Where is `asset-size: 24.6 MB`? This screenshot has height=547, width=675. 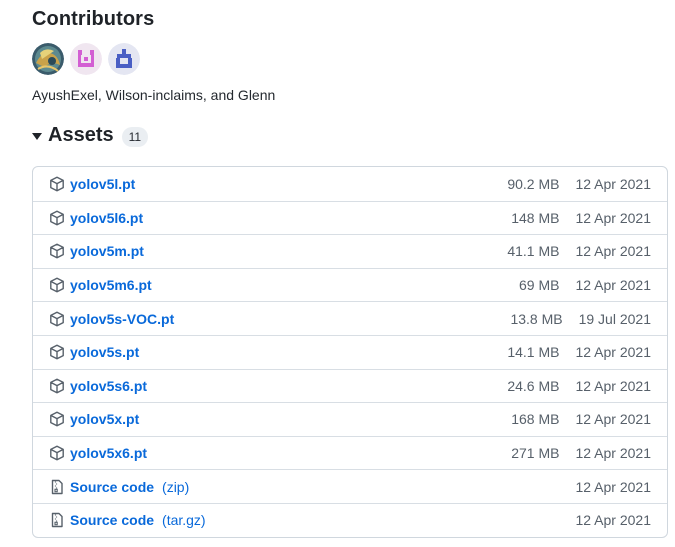 asset-size: 24.6 MB is located at coordinates (533, 385).